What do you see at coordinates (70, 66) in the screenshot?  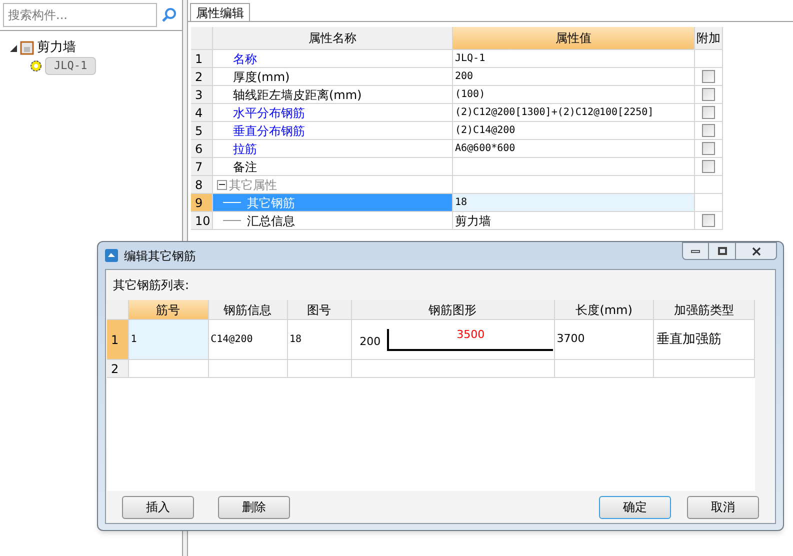 I see `tree-item: JLQ-1` at bounding box center [70, 66].